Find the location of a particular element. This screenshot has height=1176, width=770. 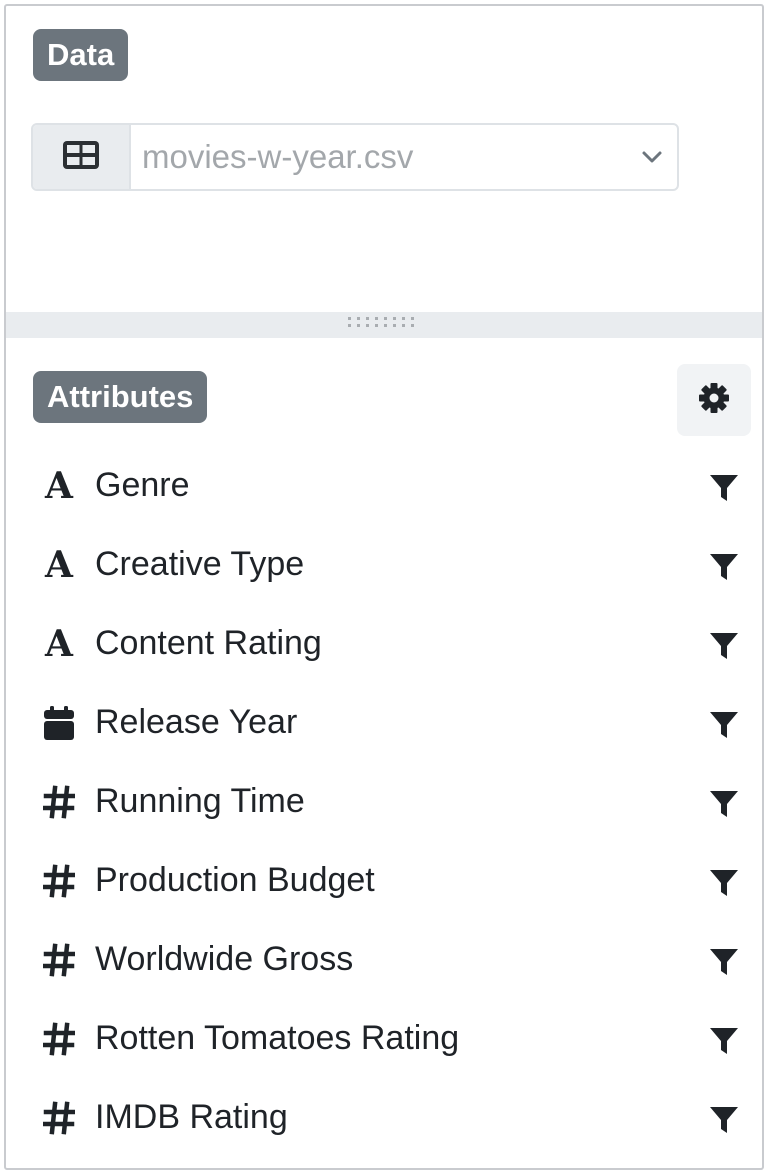

dataset-addon is located at coordinates (82, 157).